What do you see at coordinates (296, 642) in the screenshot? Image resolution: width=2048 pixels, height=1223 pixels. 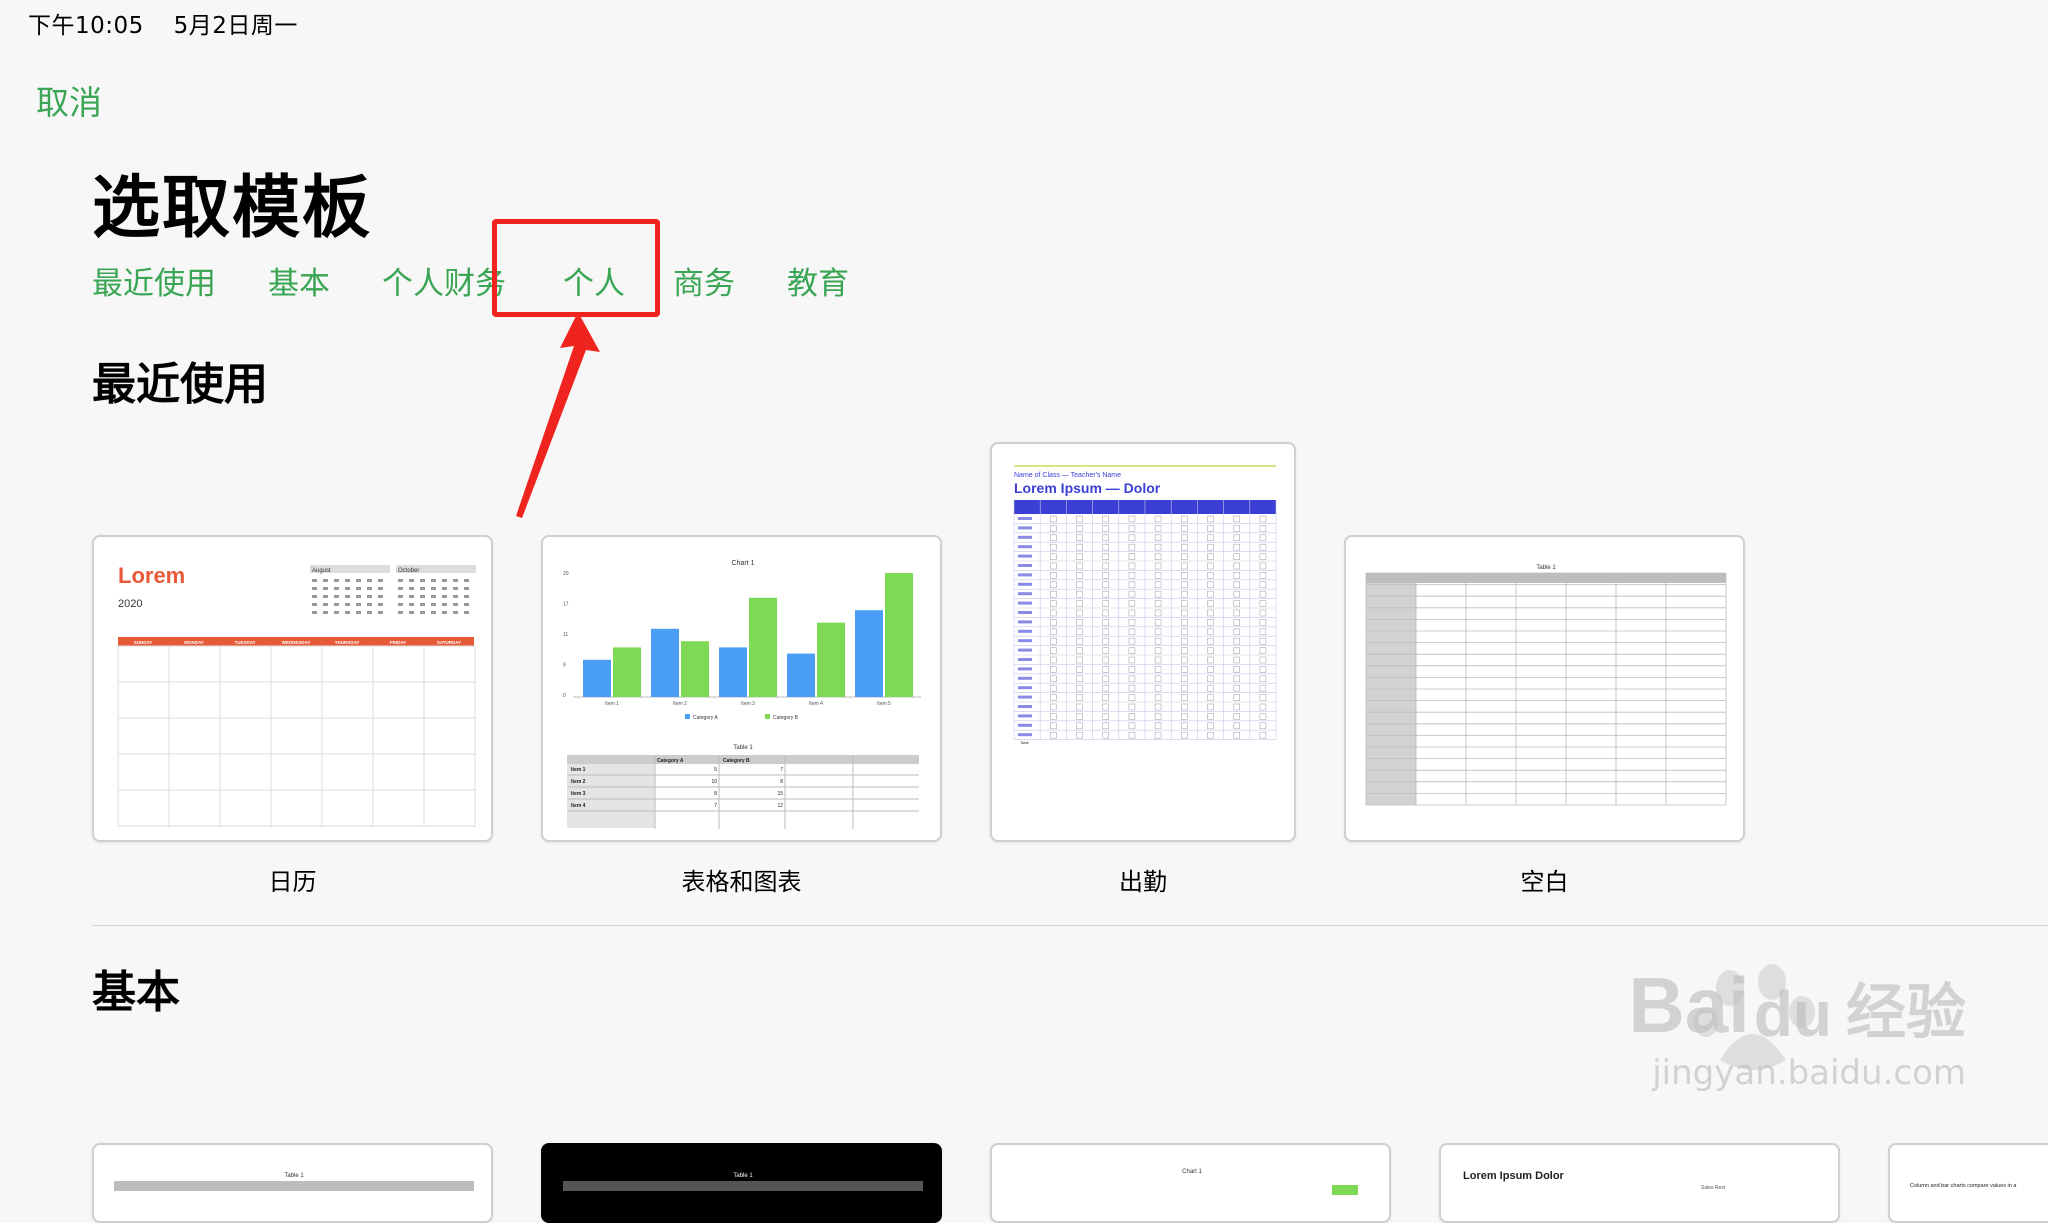 I see `calendar-weekday: WEDNESDAY` at bounding box center [296, 642].